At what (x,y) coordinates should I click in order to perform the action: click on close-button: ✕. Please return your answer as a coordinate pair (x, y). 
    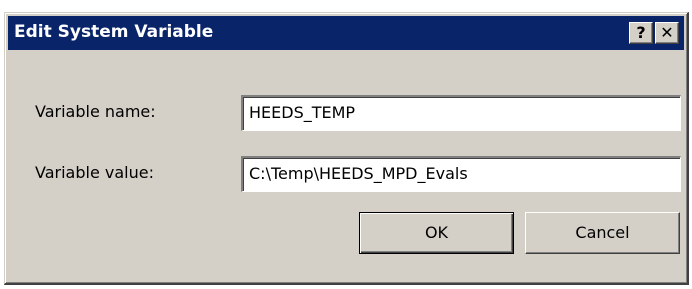
    Looking at the image, I should click on (667, 33).